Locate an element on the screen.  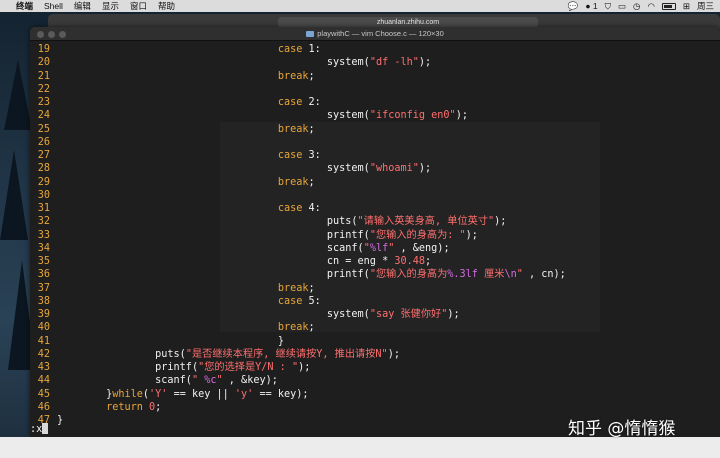
wechat-icon: 💬 is located at coordinates (573, 6).